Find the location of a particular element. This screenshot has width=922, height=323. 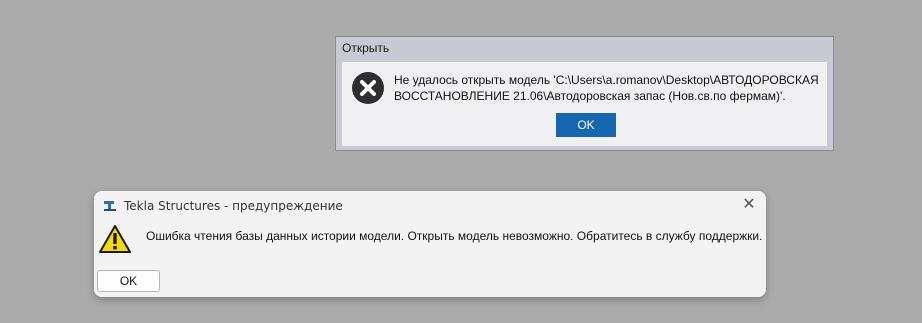

warning-icon is located at coordinates (115, 239).